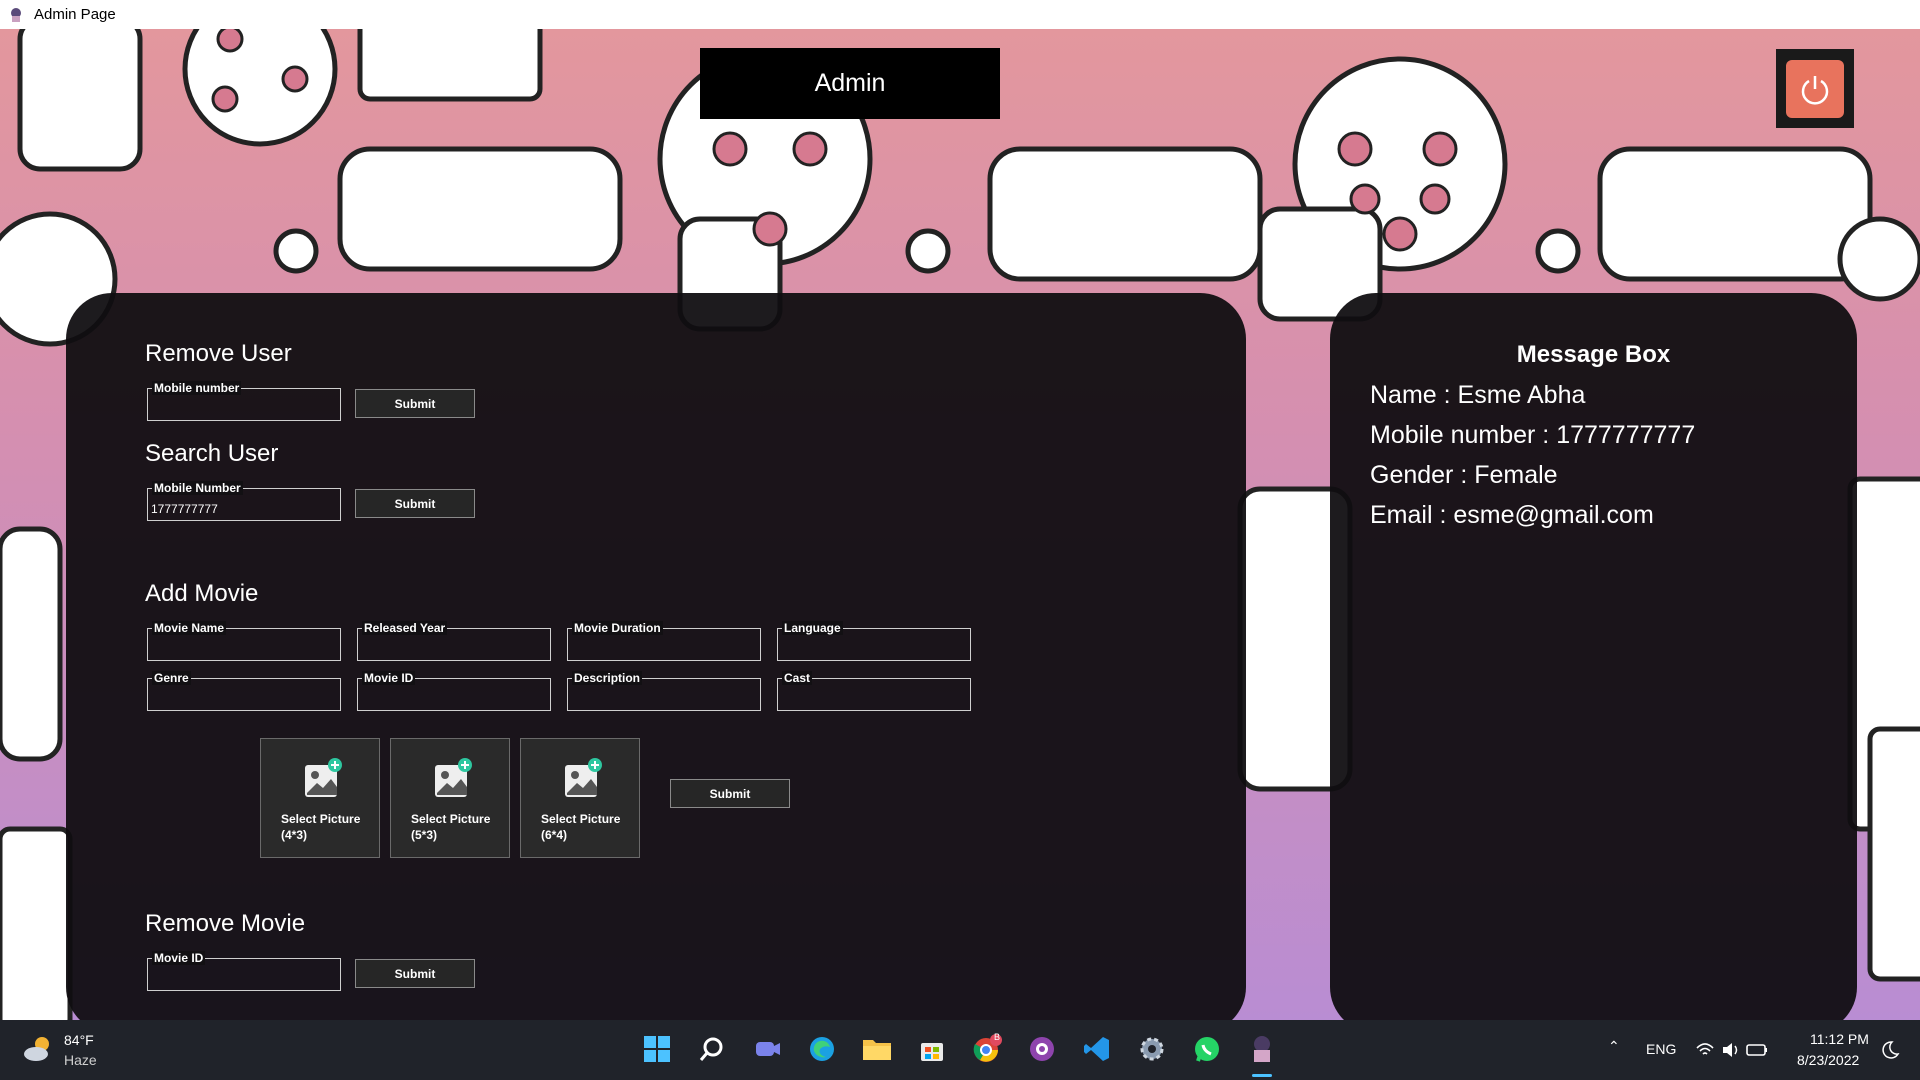 The height and width of the screenshot is (1080, 1920). Describe the element at coordinates (415, 403) in the screenshot. I see `remove-user-submit-button: Submit` at that location.